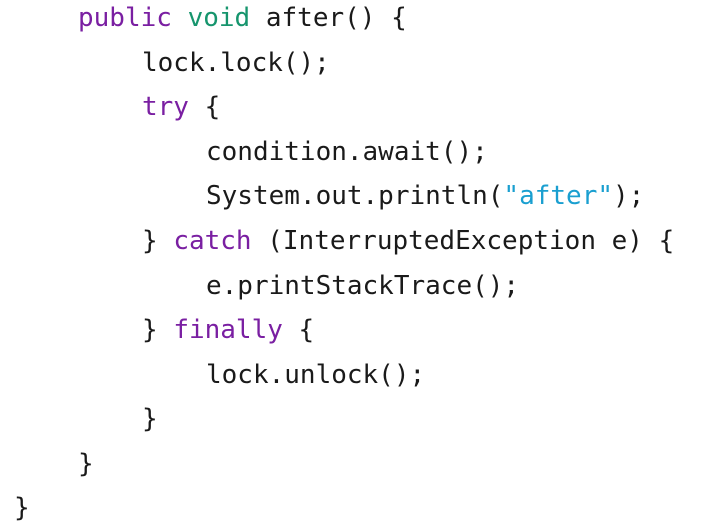 This screenshot has width=702, height=525. Describe the element at coordinates (347, 152) in the screenshot. I see `statement-await: condition.await();` at that location.